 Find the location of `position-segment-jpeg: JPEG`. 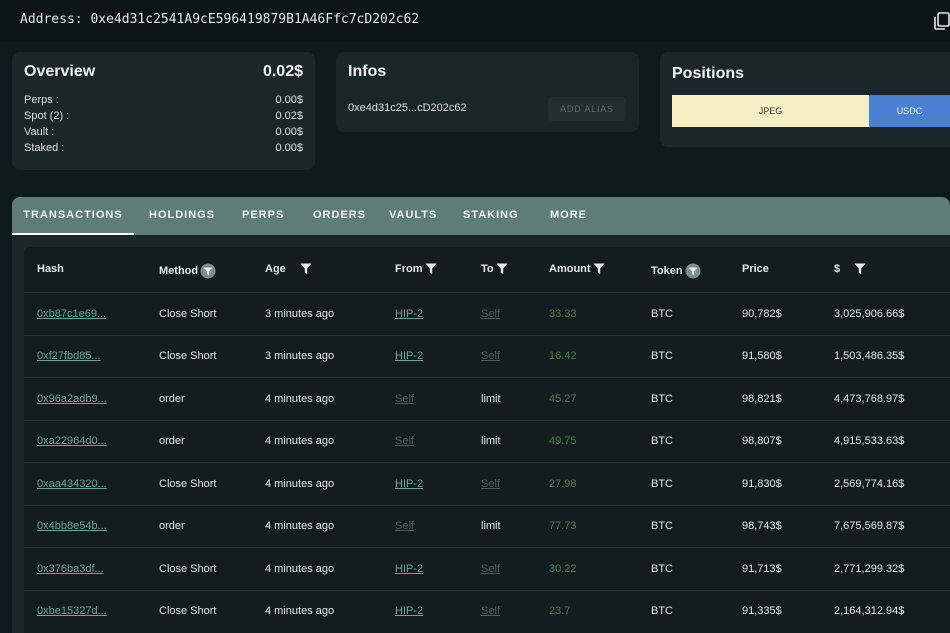

position-segment-jpeg: JPEG is located at coordinates (770, 111).